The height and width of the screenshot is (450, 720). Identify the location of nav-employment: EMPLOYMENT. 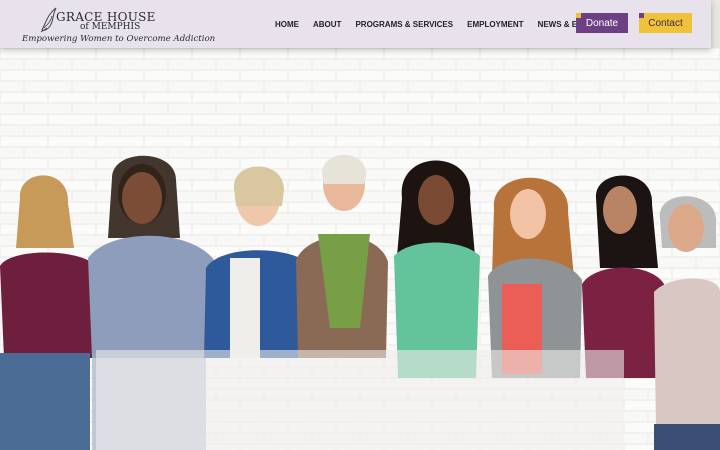
(495, 24).